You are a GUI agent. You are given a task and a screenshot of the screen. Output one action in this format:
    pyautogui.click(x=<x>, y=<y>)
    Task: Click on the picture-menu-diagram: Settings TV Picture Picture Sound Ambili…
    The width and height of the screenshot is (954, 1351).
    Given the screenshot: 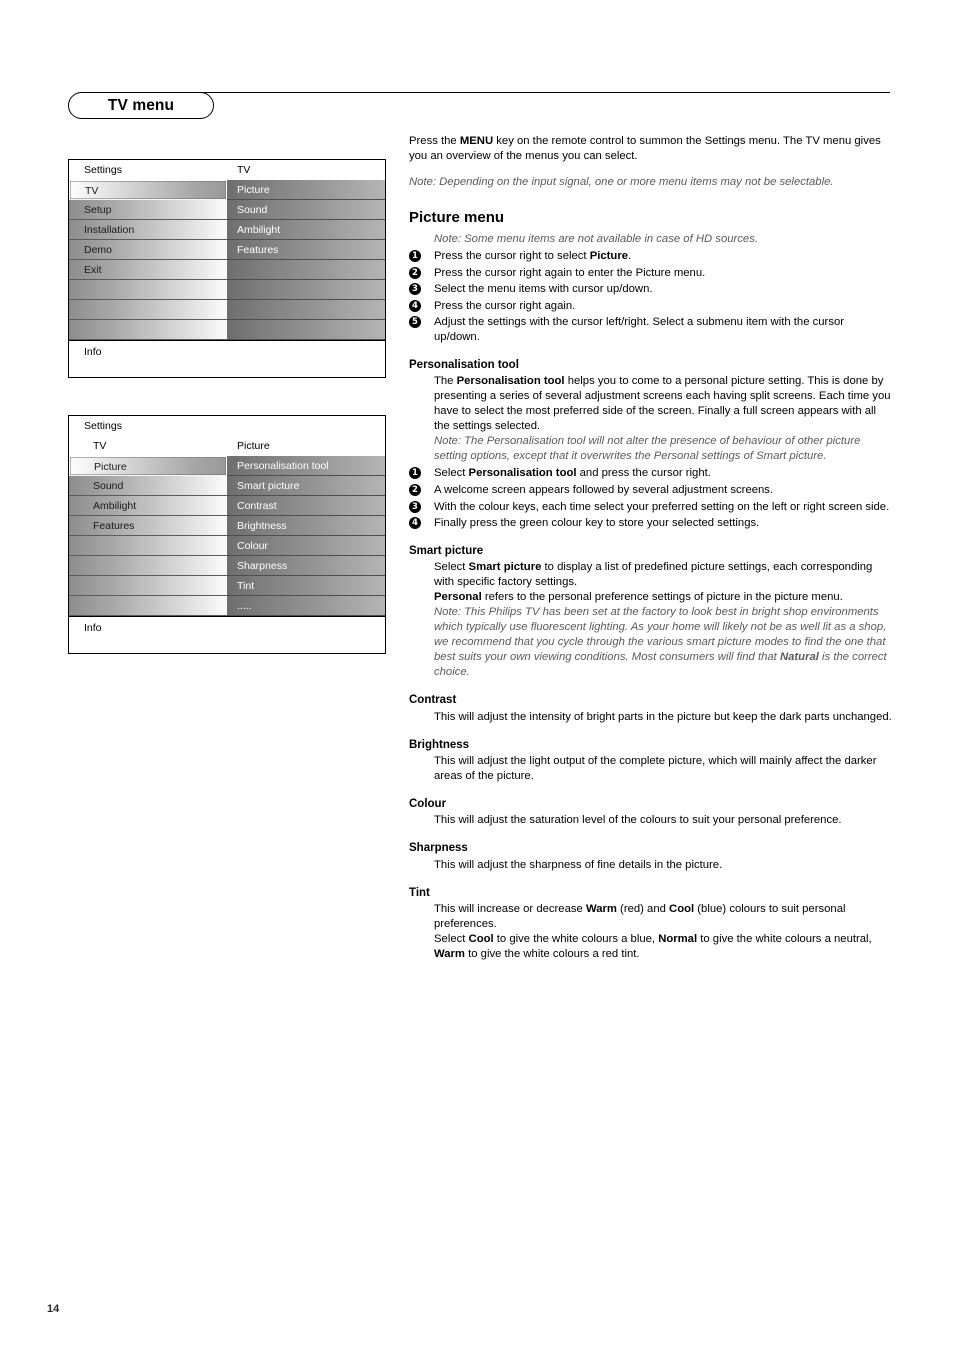 What is the action you would take?
    pyautogui.click(x=227, y=534)
    